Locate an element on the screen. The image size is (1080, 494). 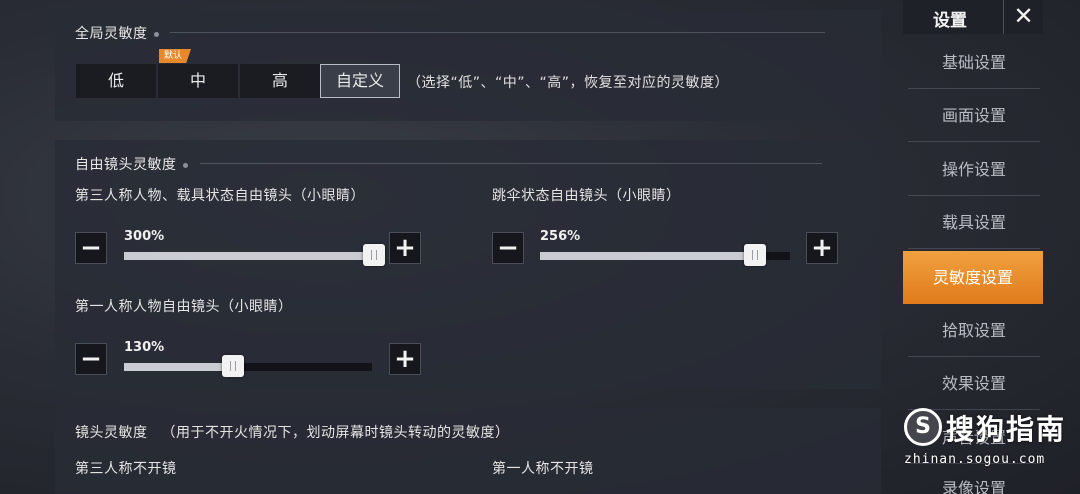
camera-sensitivity-title: 镜头灵敏度 （用于不开火情况下，划动屏幕时镜头转动的灵敏度） is located at coordinates (292, 433).